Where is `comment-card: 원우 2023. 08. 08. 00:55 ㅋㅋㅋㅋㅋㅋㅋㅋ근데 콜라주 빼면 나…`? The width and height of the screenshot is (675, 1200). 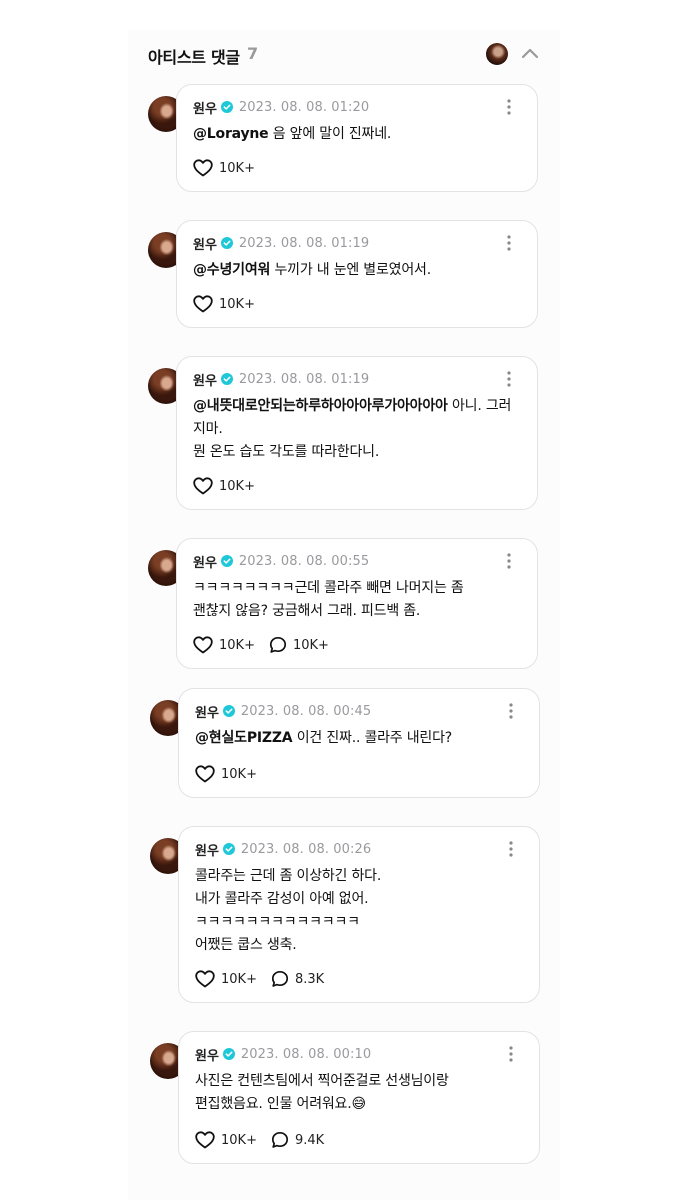 comment-card: 원우 2023. 08. 08. 00:55 ㅋㅋㅋㅋㅋㅋㅋㅋ근데 콜라주 빼면 나… is located at coordinates (357, 603).